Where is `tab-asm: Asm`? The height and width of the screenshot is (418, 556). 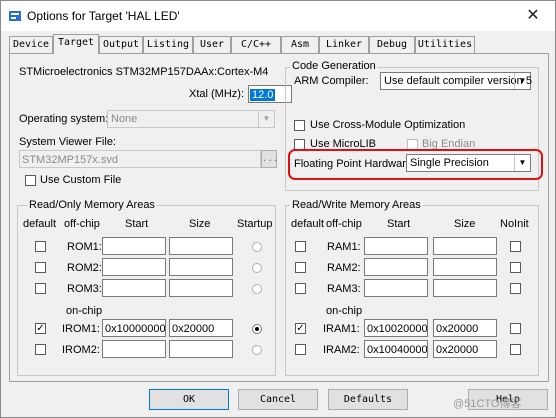 tab-asm: Asm is located at coordinates (300, 44).